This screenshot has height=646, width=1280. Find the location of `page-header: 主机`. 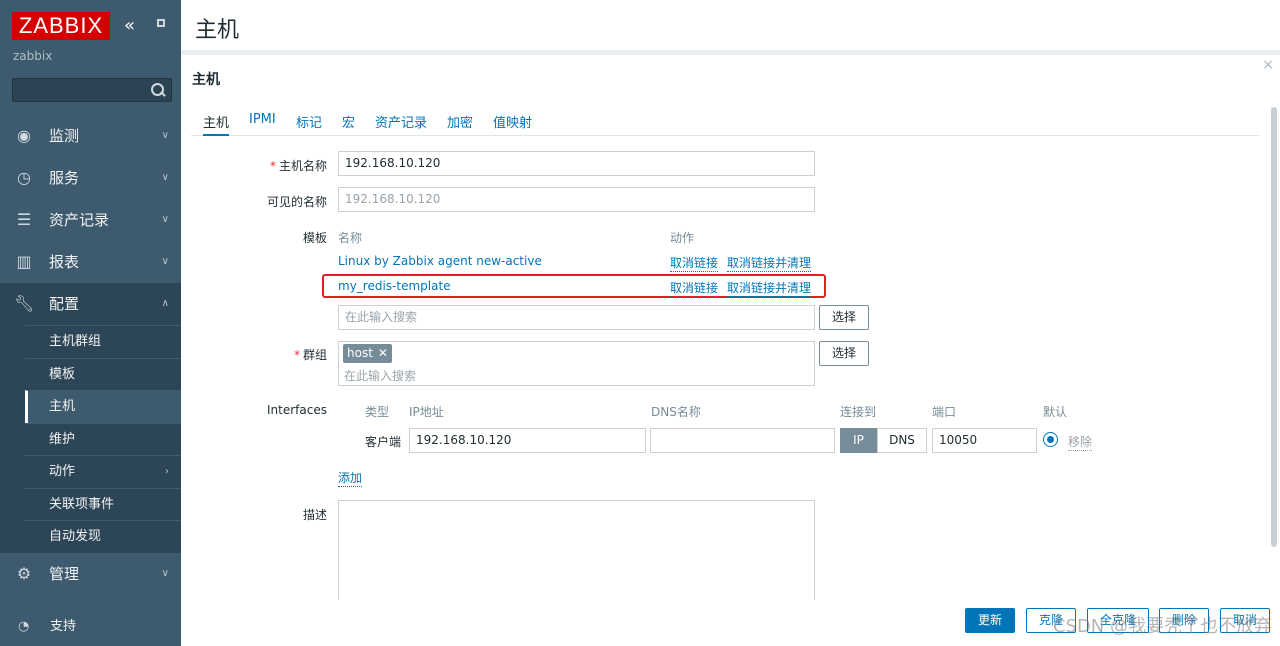

page-header: 主机 is located at coordinates (730, 25).